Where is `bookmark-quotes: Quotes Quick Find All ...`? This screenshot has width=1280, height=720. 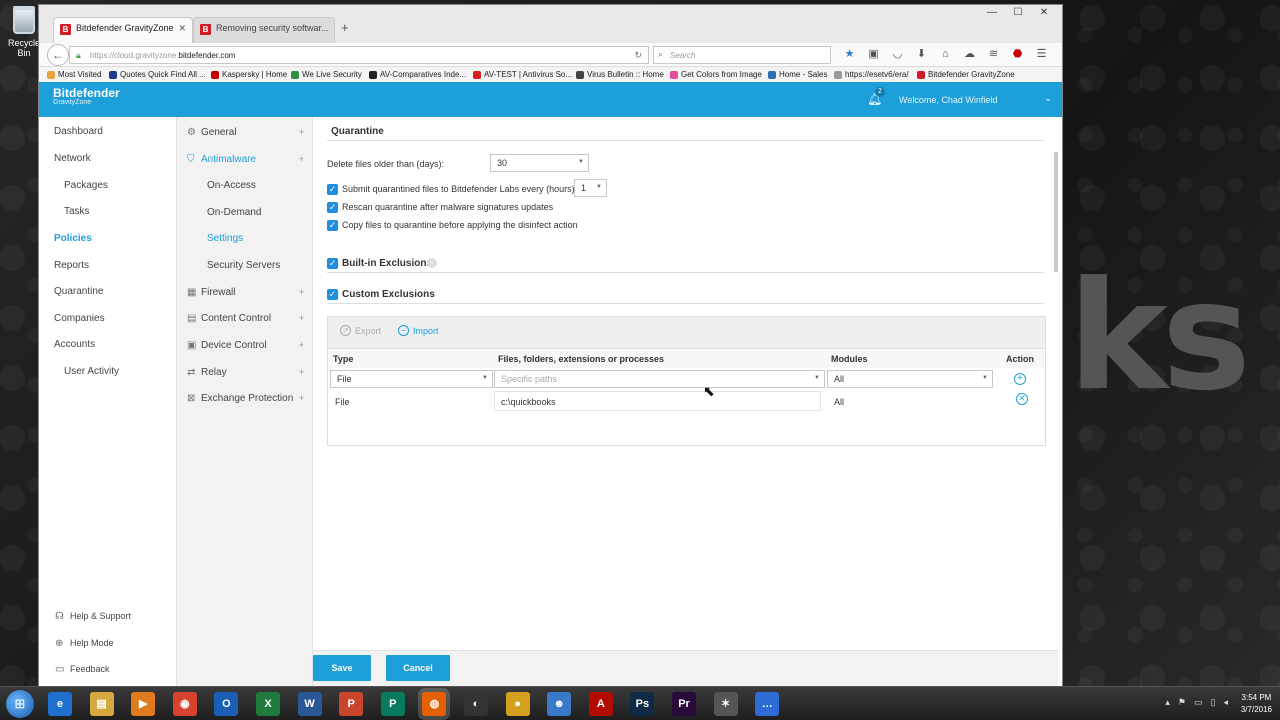
bookmark-quotes: Quotes Quick Find All ... is located at coordinates (157, 74).